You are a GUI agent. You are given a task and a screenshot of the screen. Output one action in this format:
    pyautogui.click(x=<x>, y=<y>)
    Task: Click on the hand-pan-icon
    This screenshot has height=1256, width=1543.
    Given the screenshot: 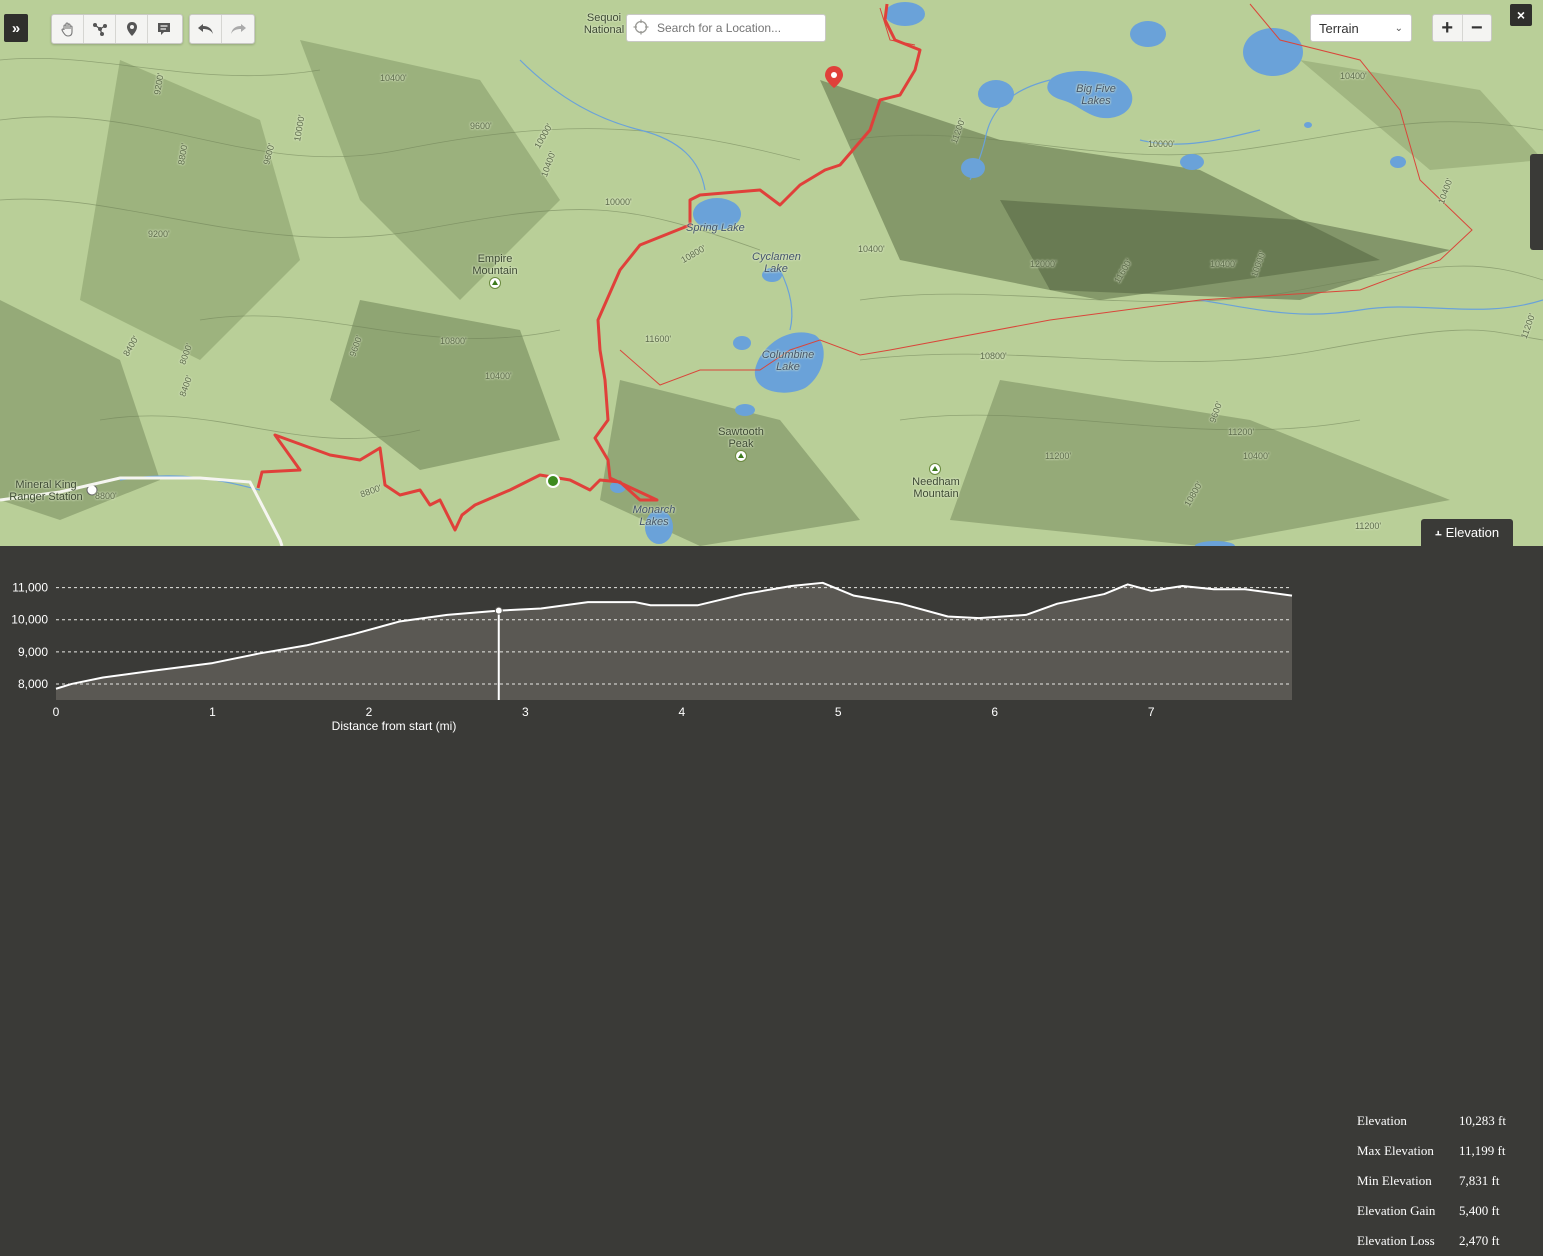 What is the action you would take?
    pyautogui.click(x=66, y=29)
    